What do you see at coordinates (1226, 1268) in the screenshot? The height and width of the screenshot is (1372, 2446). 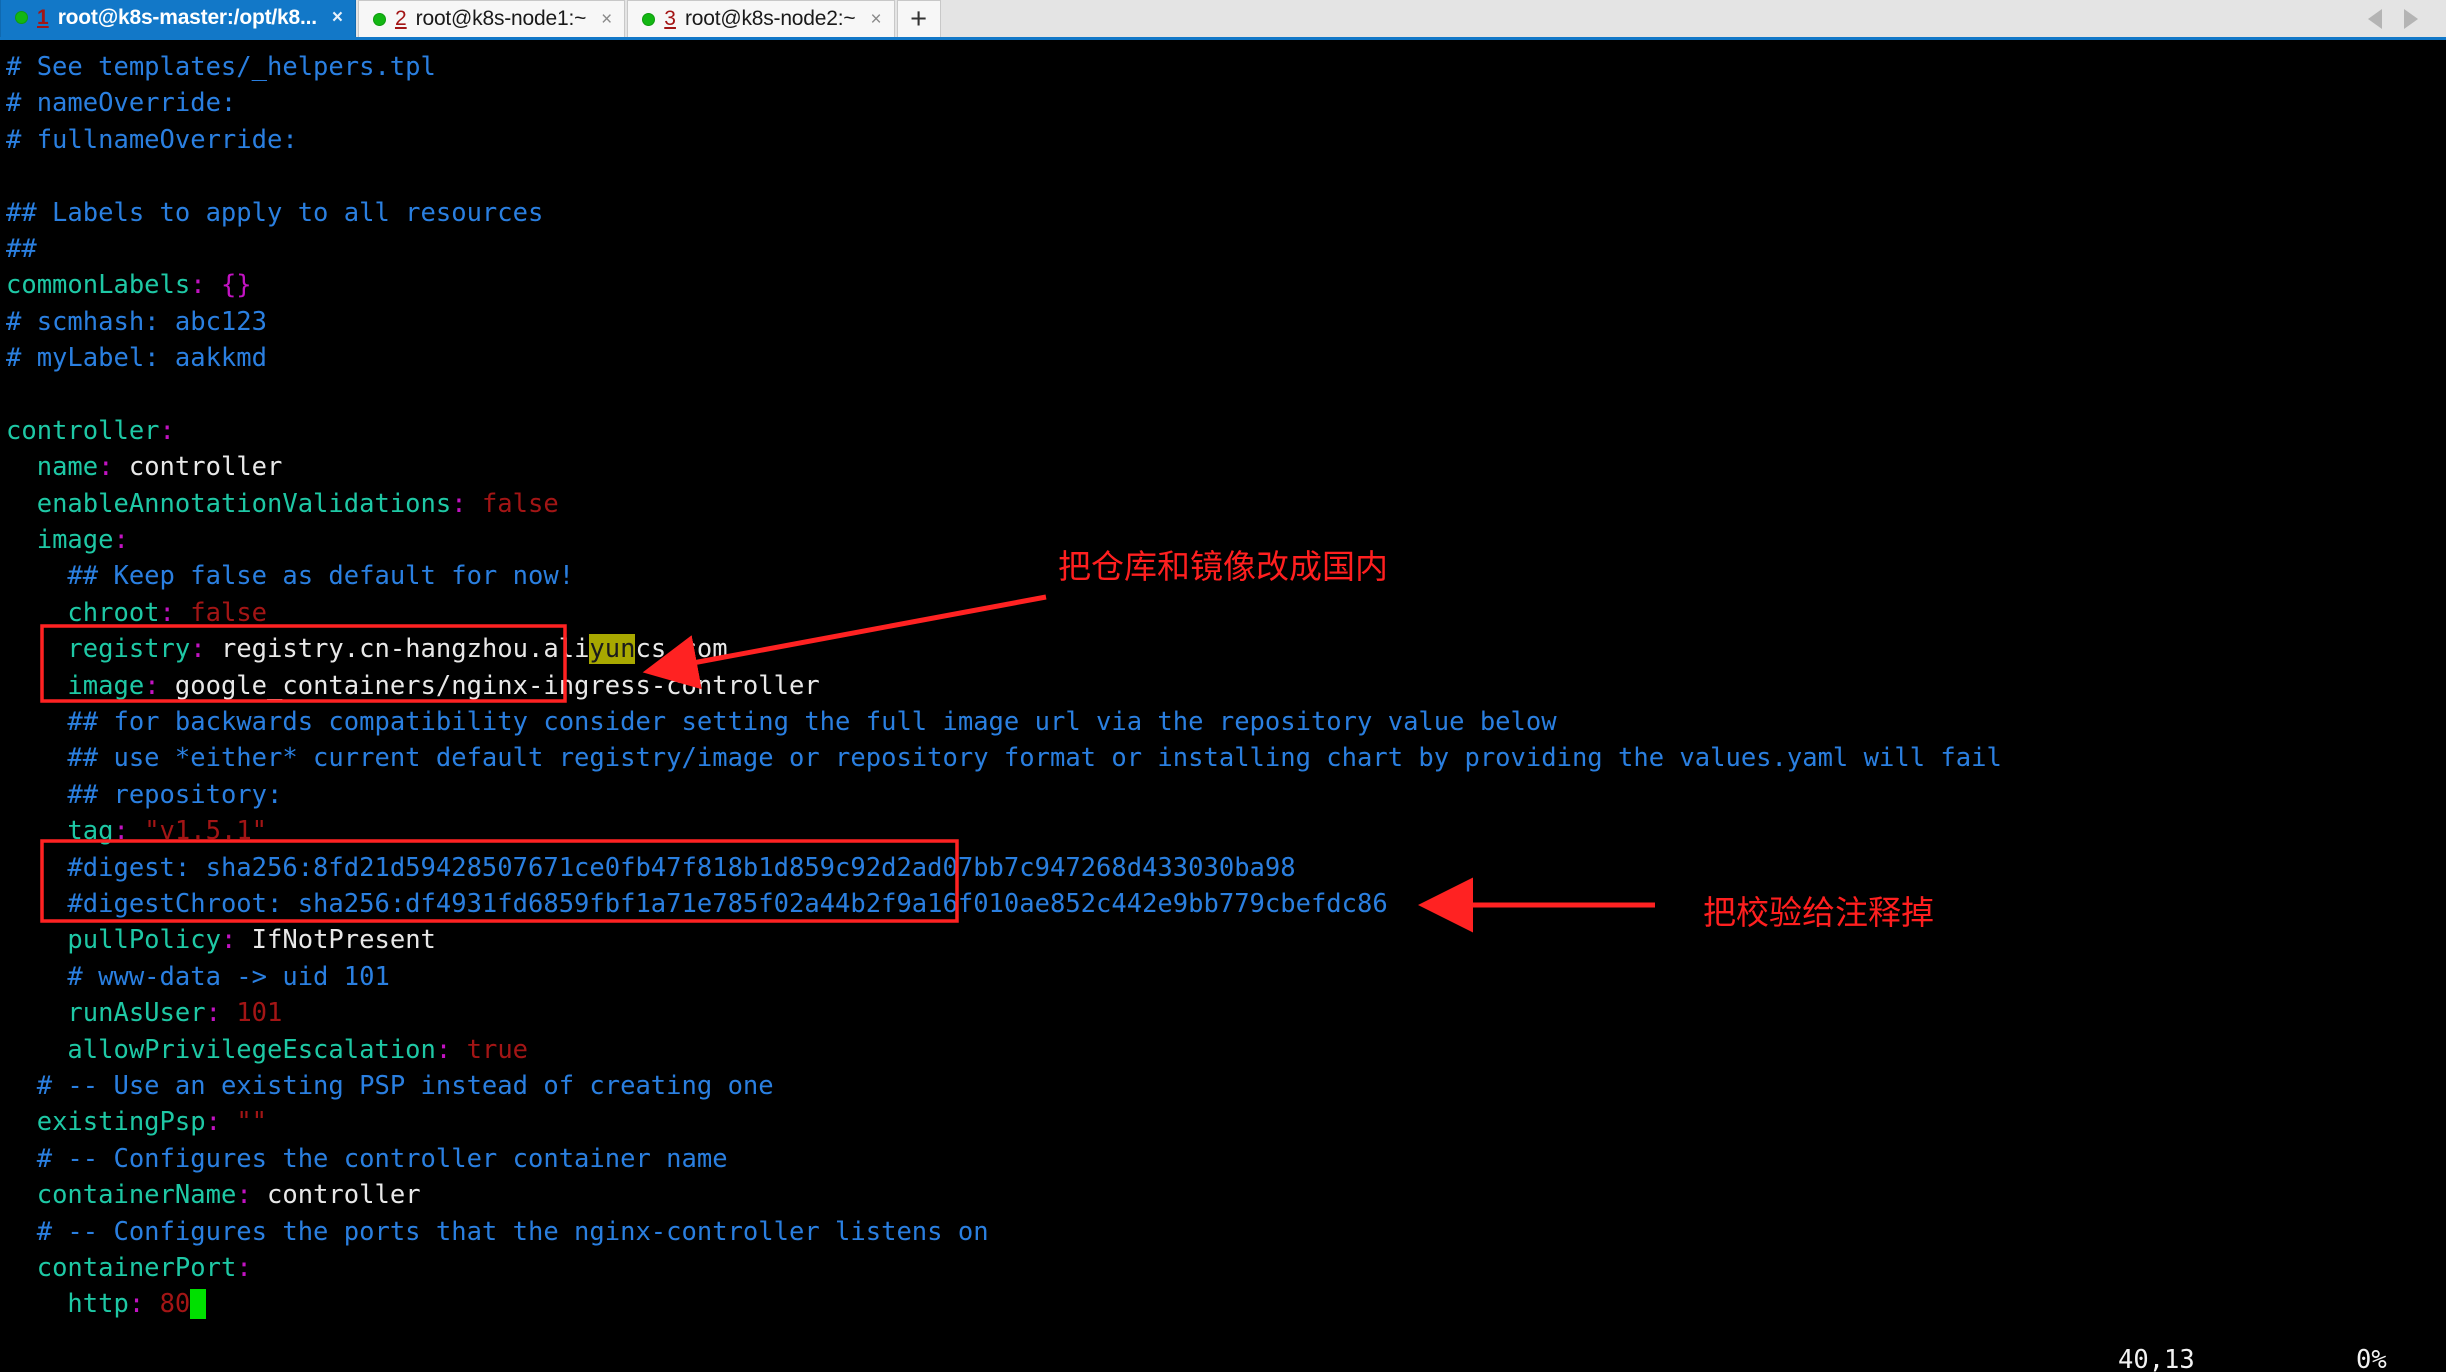 I see `code-line: containerPort:` at bounding box center [1226, 1268].